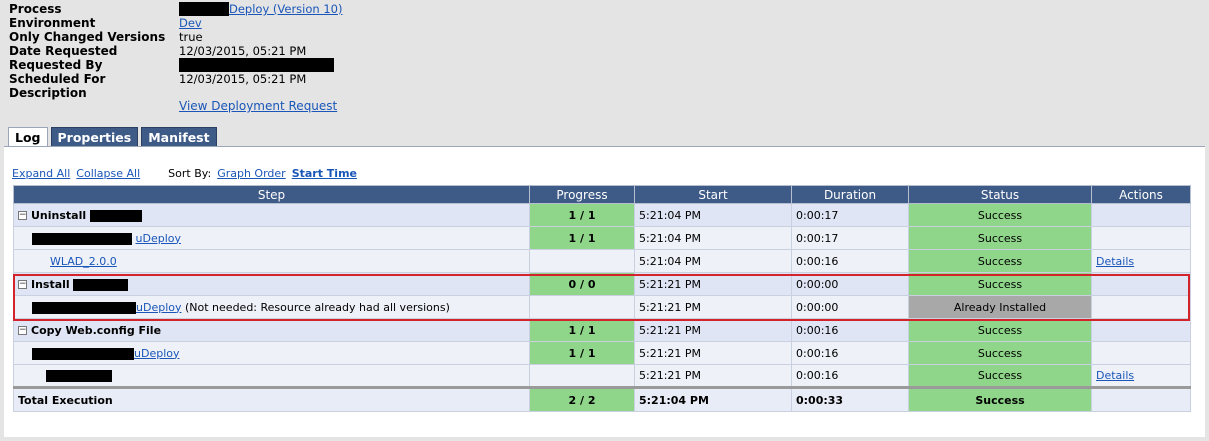 The height and width of the screenshot is (441, 1209). What do you see at coordinates (190, 23) in the screenshot?
I see `environment-link: Dev` at bounding box center [190, 23].